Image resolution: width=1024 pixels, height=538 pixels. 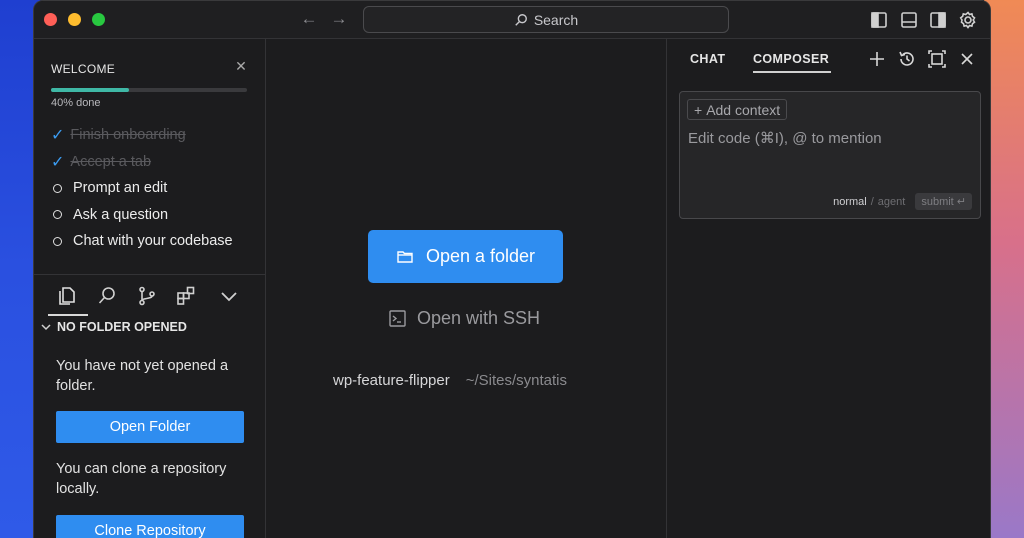 I want to click on close-window-button, so click(x=50, y=19).